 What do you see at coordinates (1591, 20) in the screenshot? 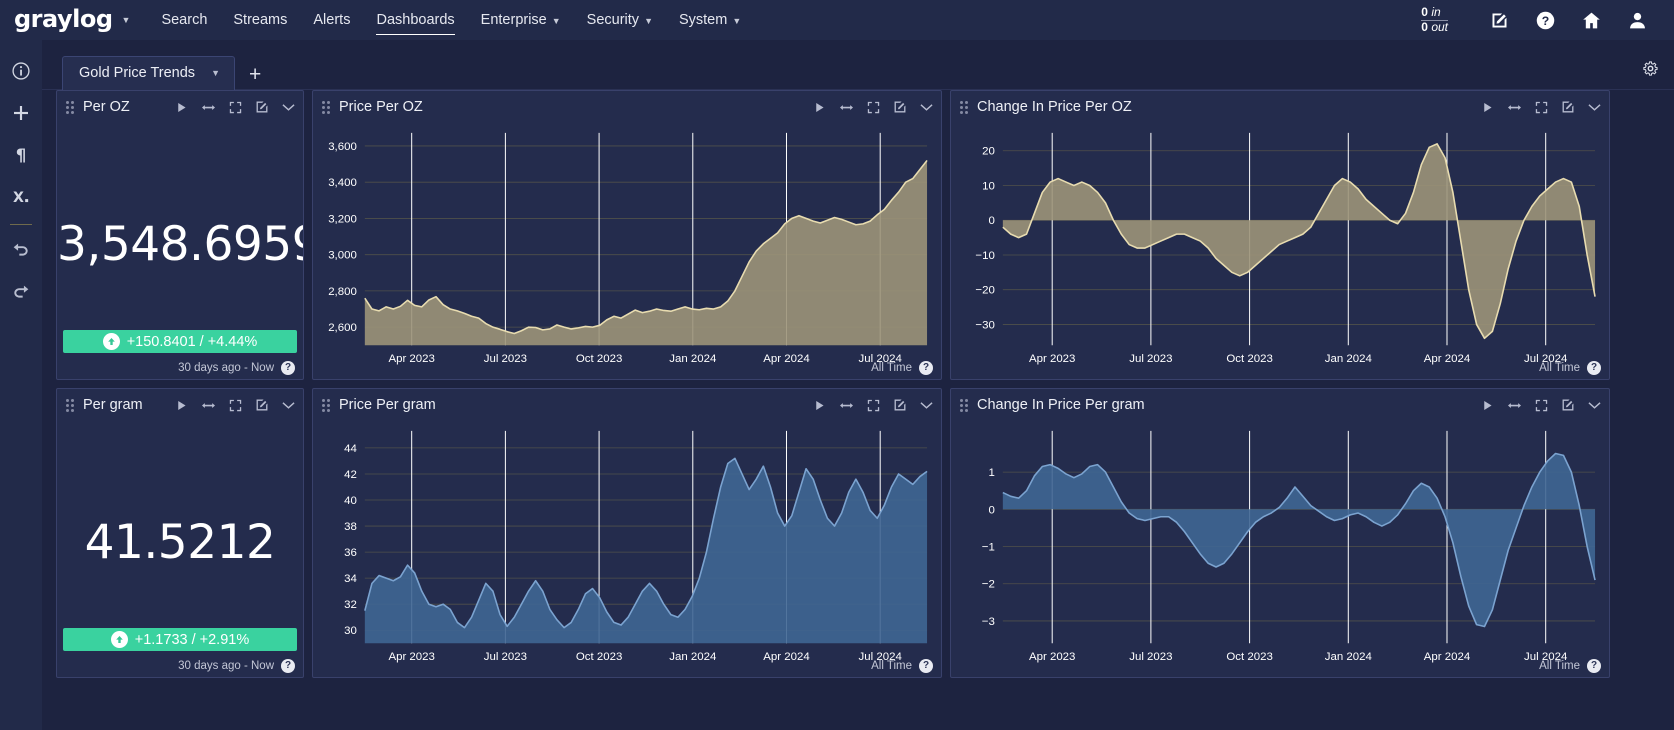
I see `home-icon` at bounding box center [1591, 20].